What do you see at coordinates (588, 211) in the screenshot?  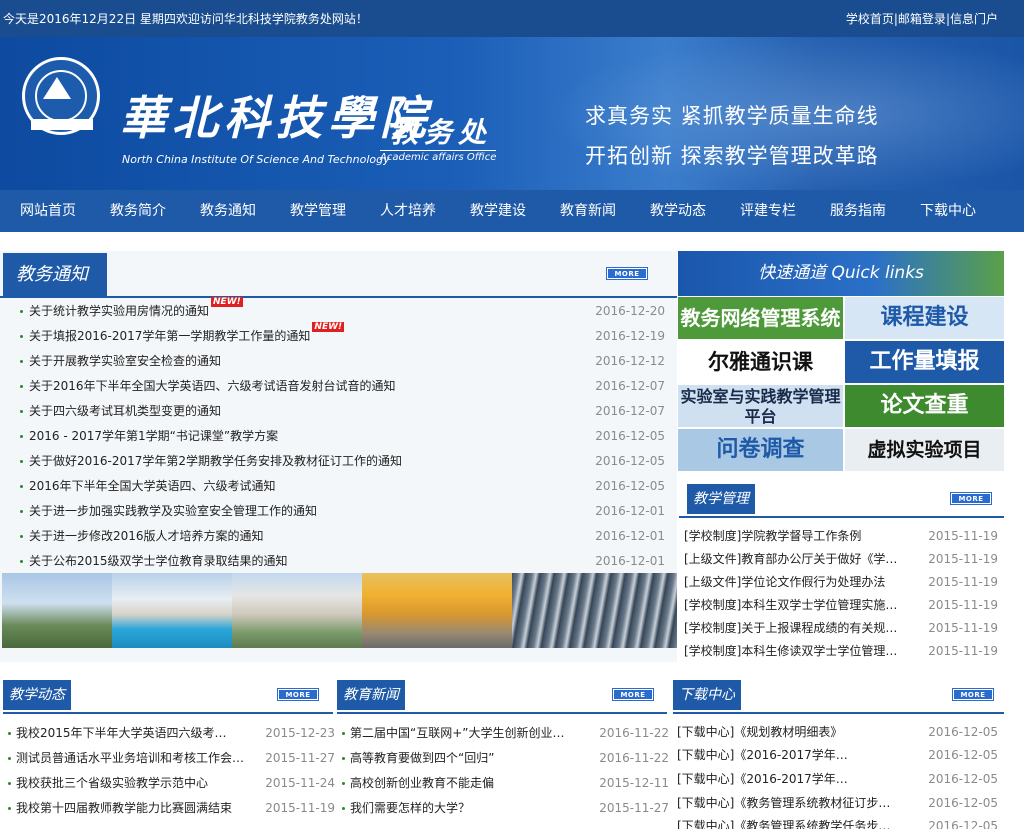 I see `nav-edu-news: 教育新闻` at bounding box center [588, 211].